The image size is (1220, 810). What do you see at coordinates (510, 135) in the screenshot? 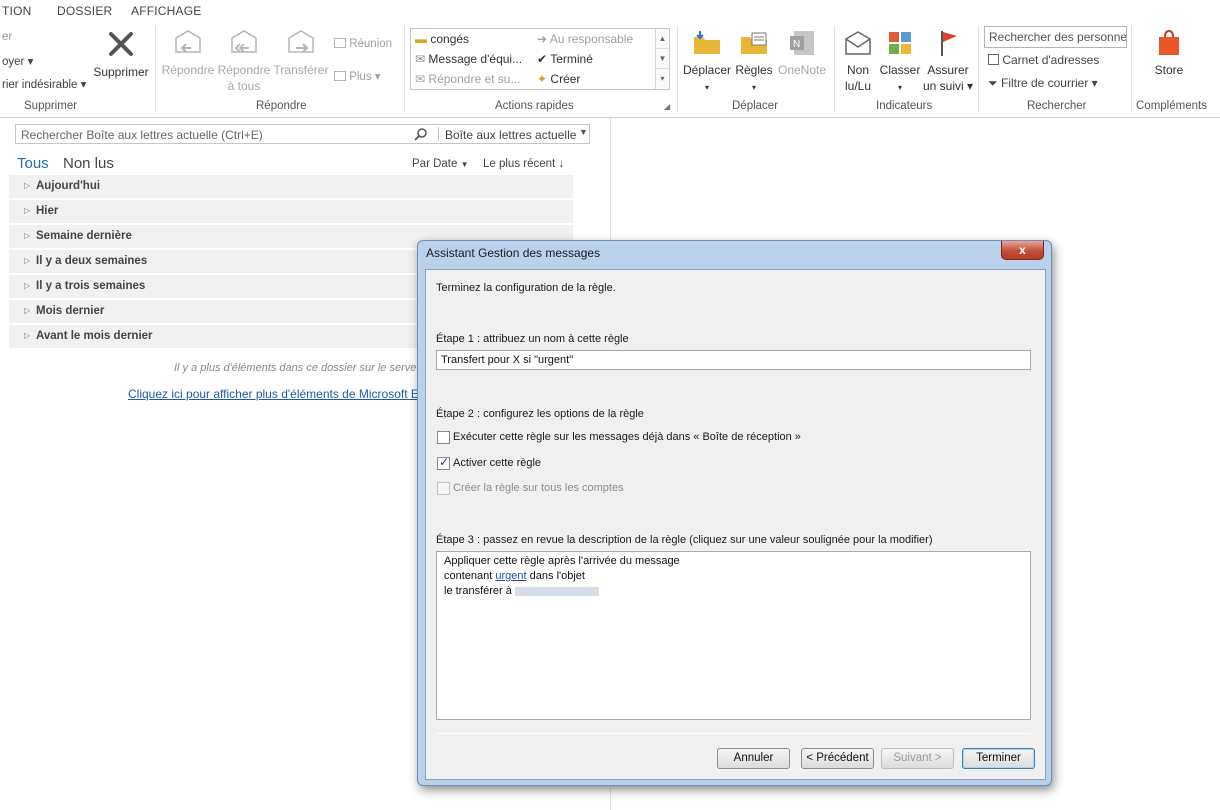
I see `search-scope-dropdown: Boîte aux lettres actuelle` at bounding box center [510, 135].